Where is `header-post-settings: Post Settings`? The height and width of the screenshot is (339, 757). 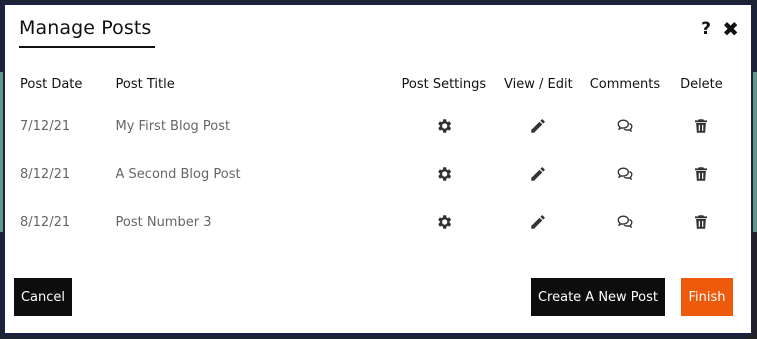 header-post-settings: Post Settings is located at coordinates (444, 84).